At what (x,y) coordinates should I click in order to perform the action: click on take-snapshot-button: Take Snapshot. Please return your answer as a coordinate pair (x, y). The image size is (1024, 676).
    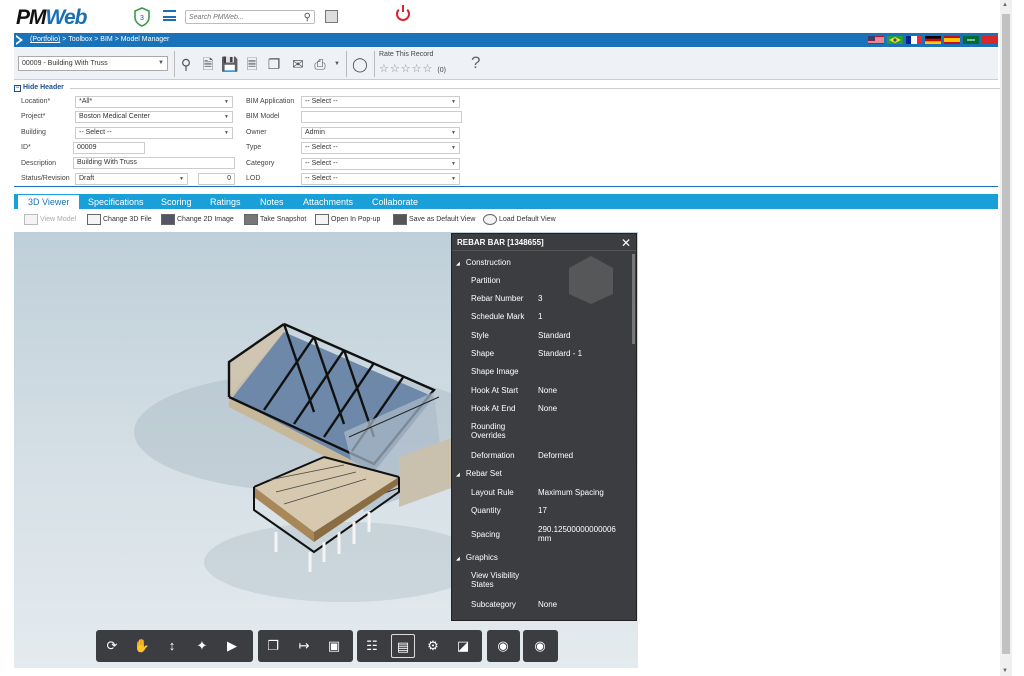
    Looking at the image, I should click on (275, 219).